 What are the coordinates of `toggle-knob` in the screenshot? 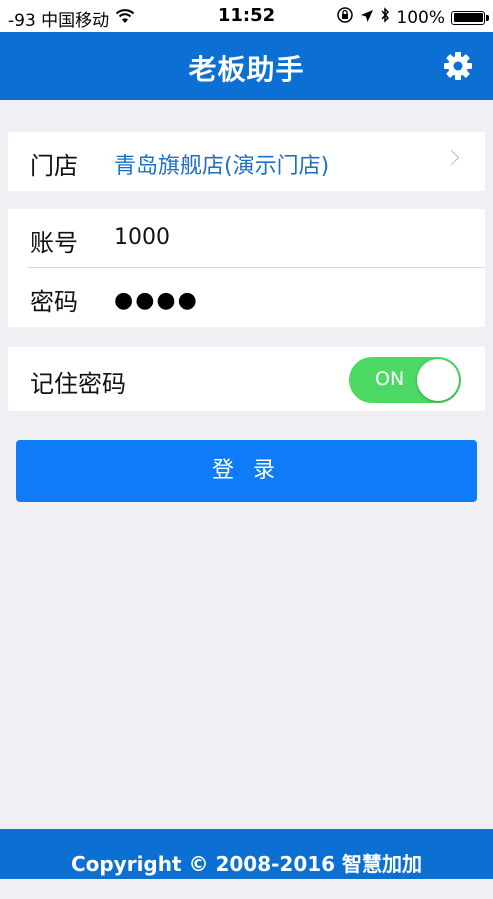 It's located at (438, 380).